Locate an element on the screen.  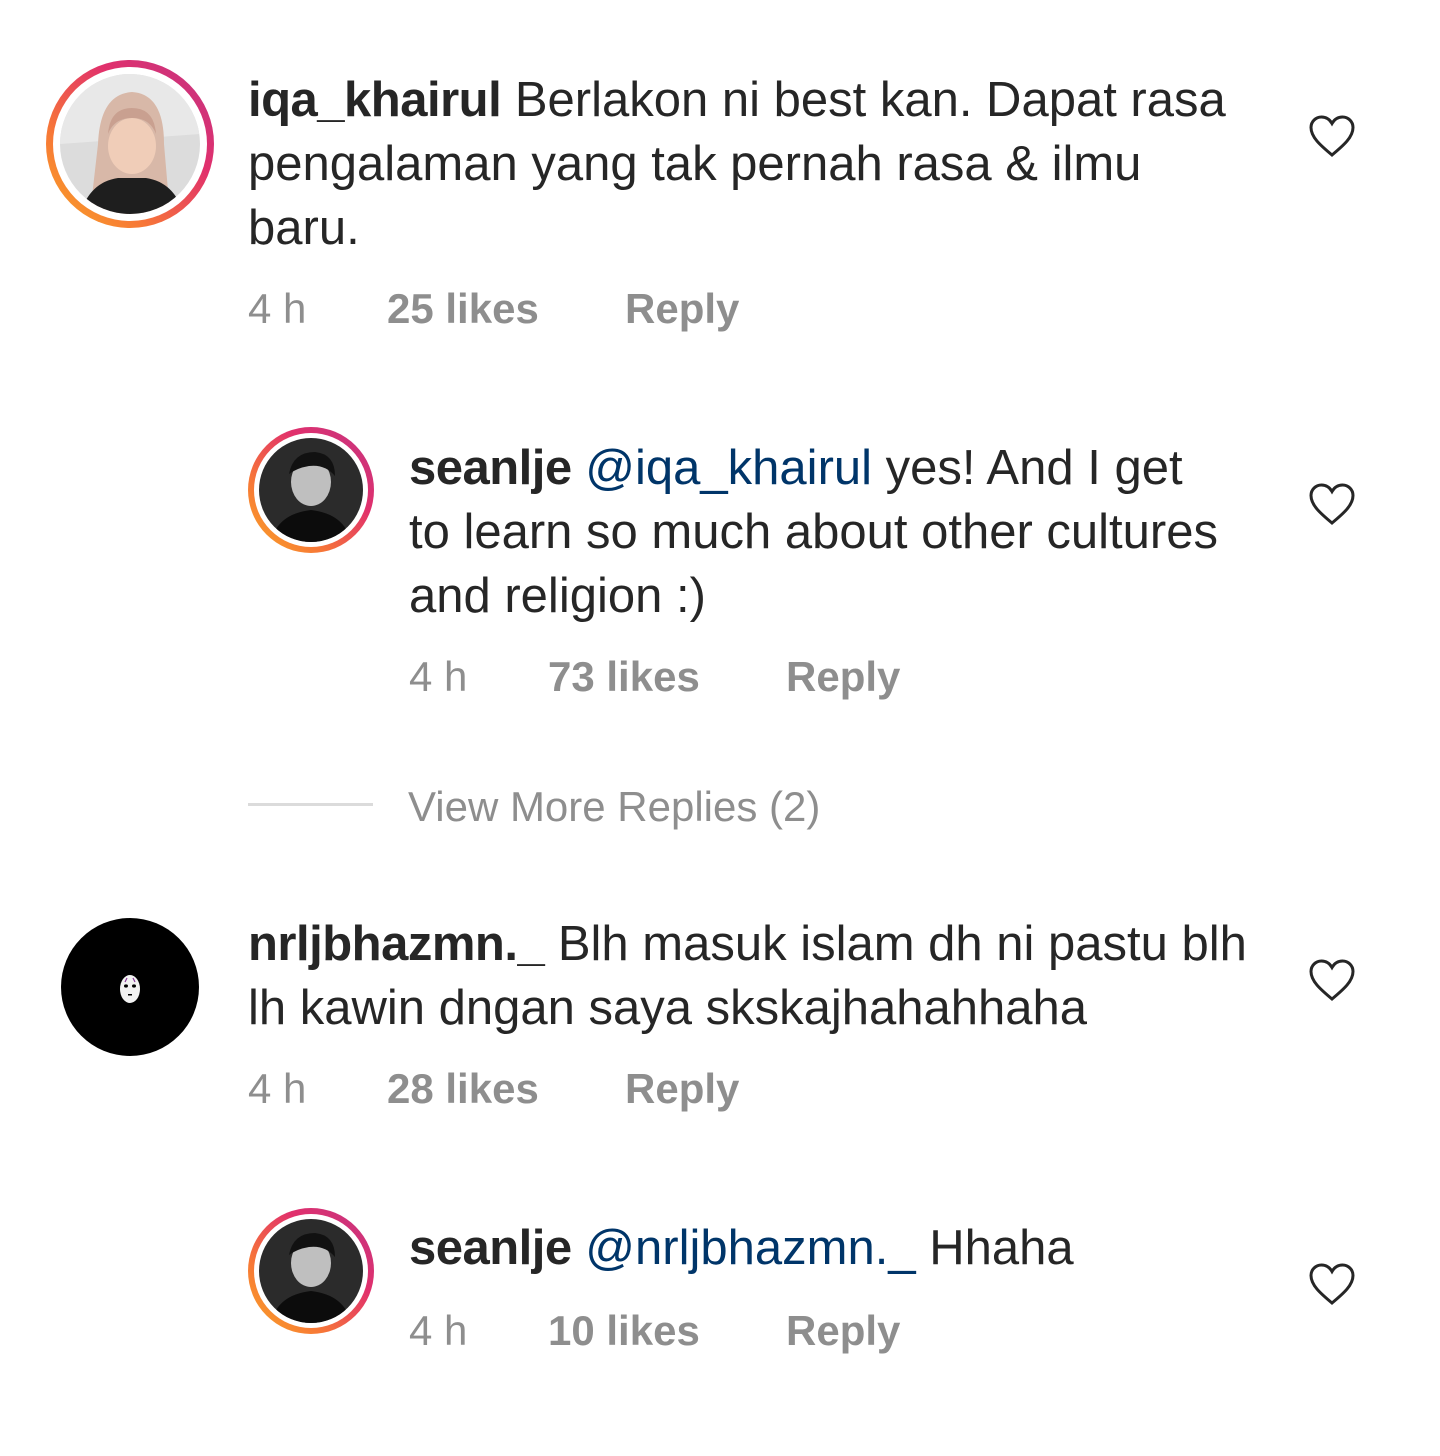
reply-button: Reply is located at coordinates (843, 1331).